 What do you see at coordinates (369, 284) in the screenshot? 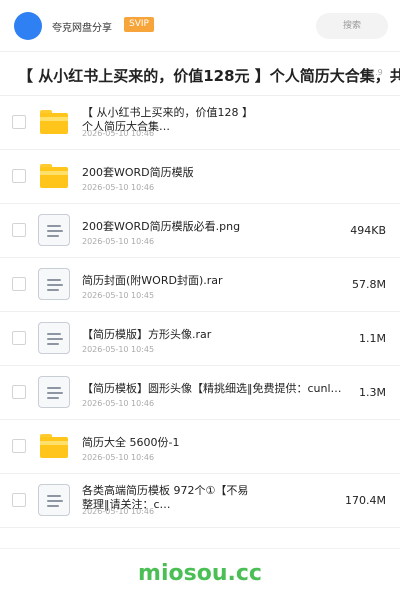
I see `file-size: 57.8M` at bounding box center [369, 284].